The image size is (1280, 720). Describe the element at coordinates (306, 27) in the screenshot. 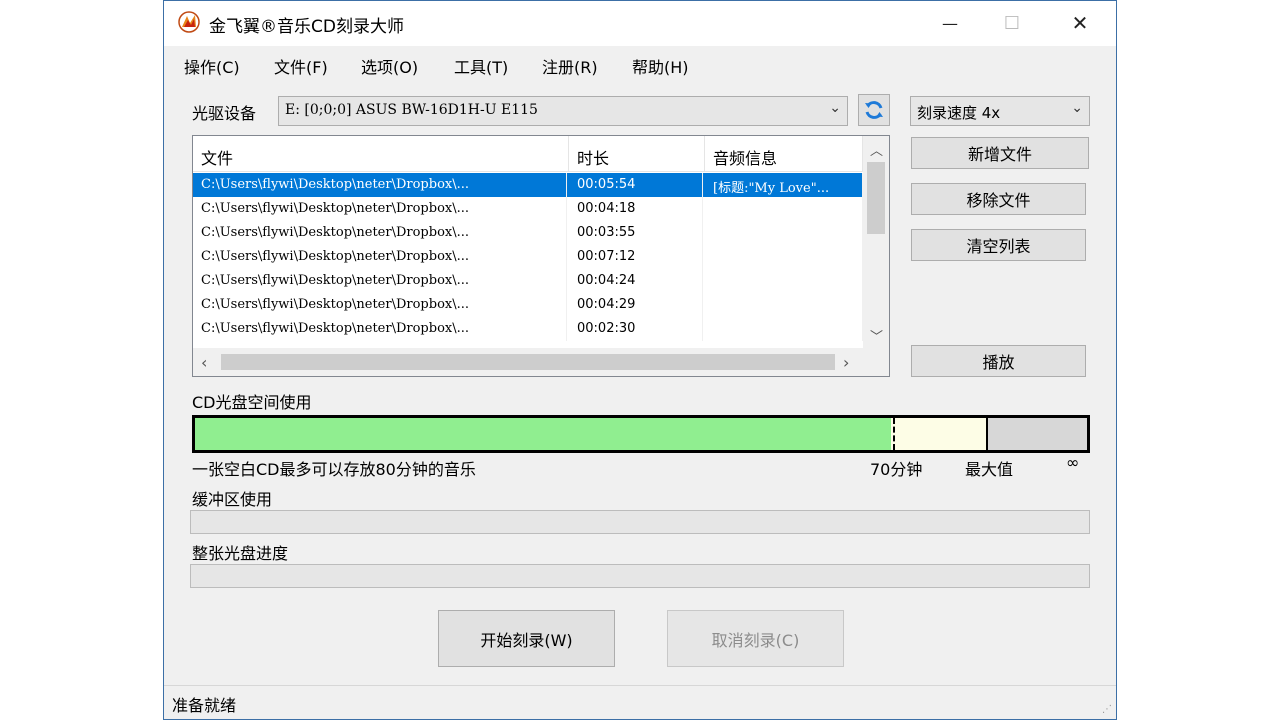

I see `window-title: 金飞翼®音乐CD刻录大师` at that location.